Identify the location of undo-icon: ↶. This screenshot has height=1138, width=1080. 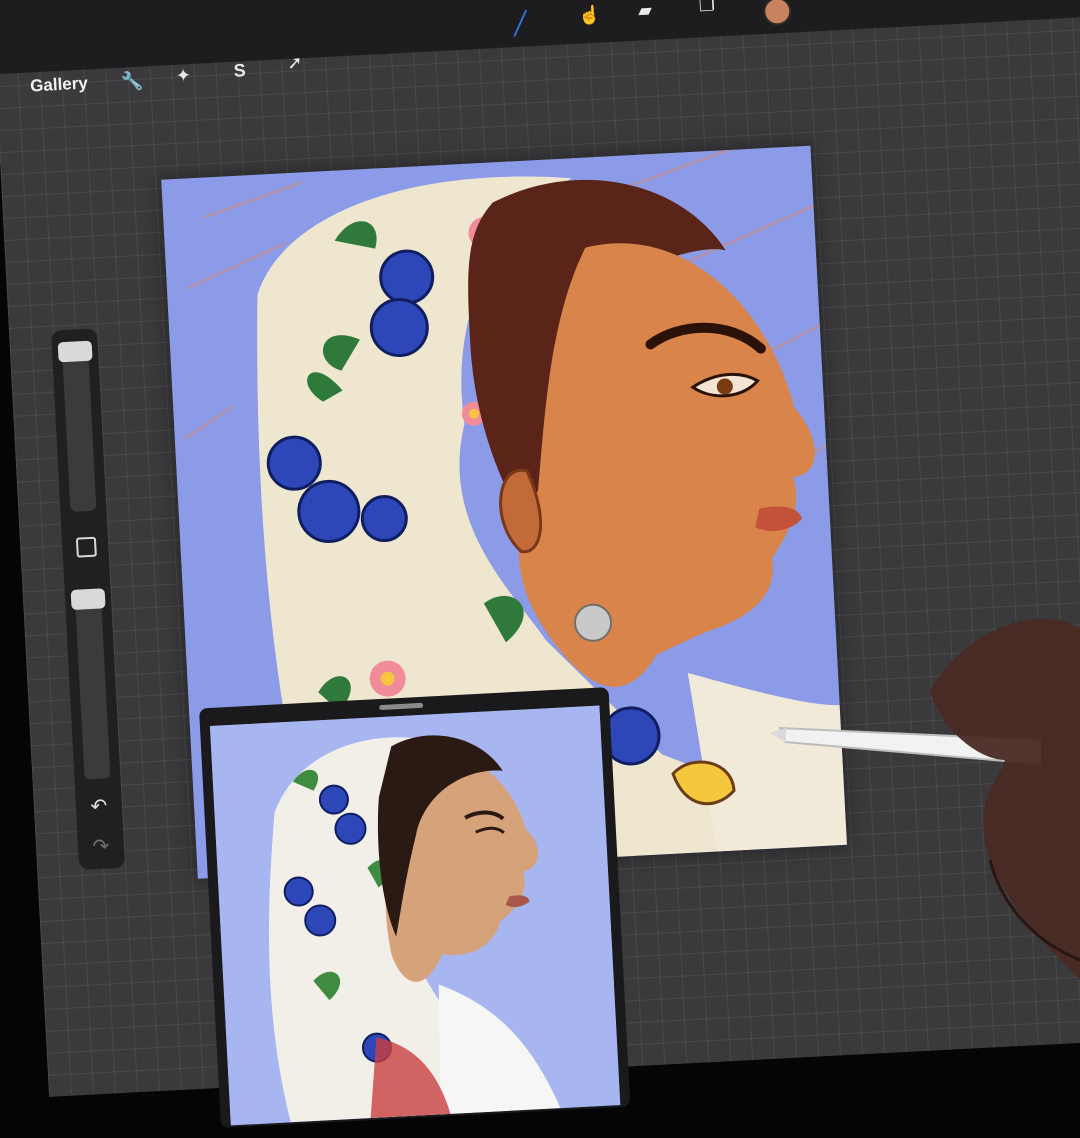
(98, 806).